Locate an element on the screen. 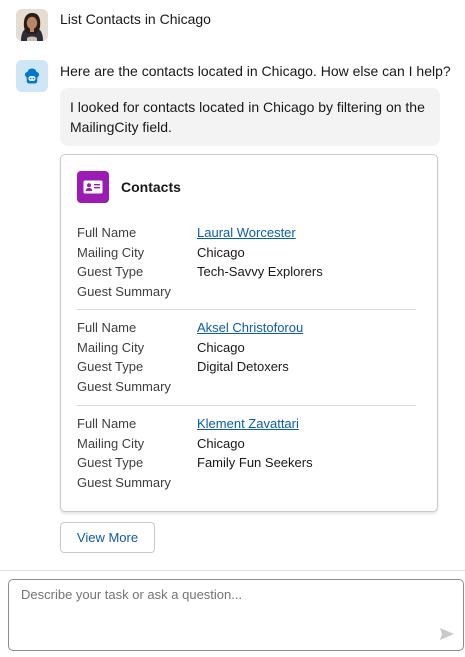 This screenshot has height=657, width=465. agent-bot-icon is located at coordinates (32, 76).